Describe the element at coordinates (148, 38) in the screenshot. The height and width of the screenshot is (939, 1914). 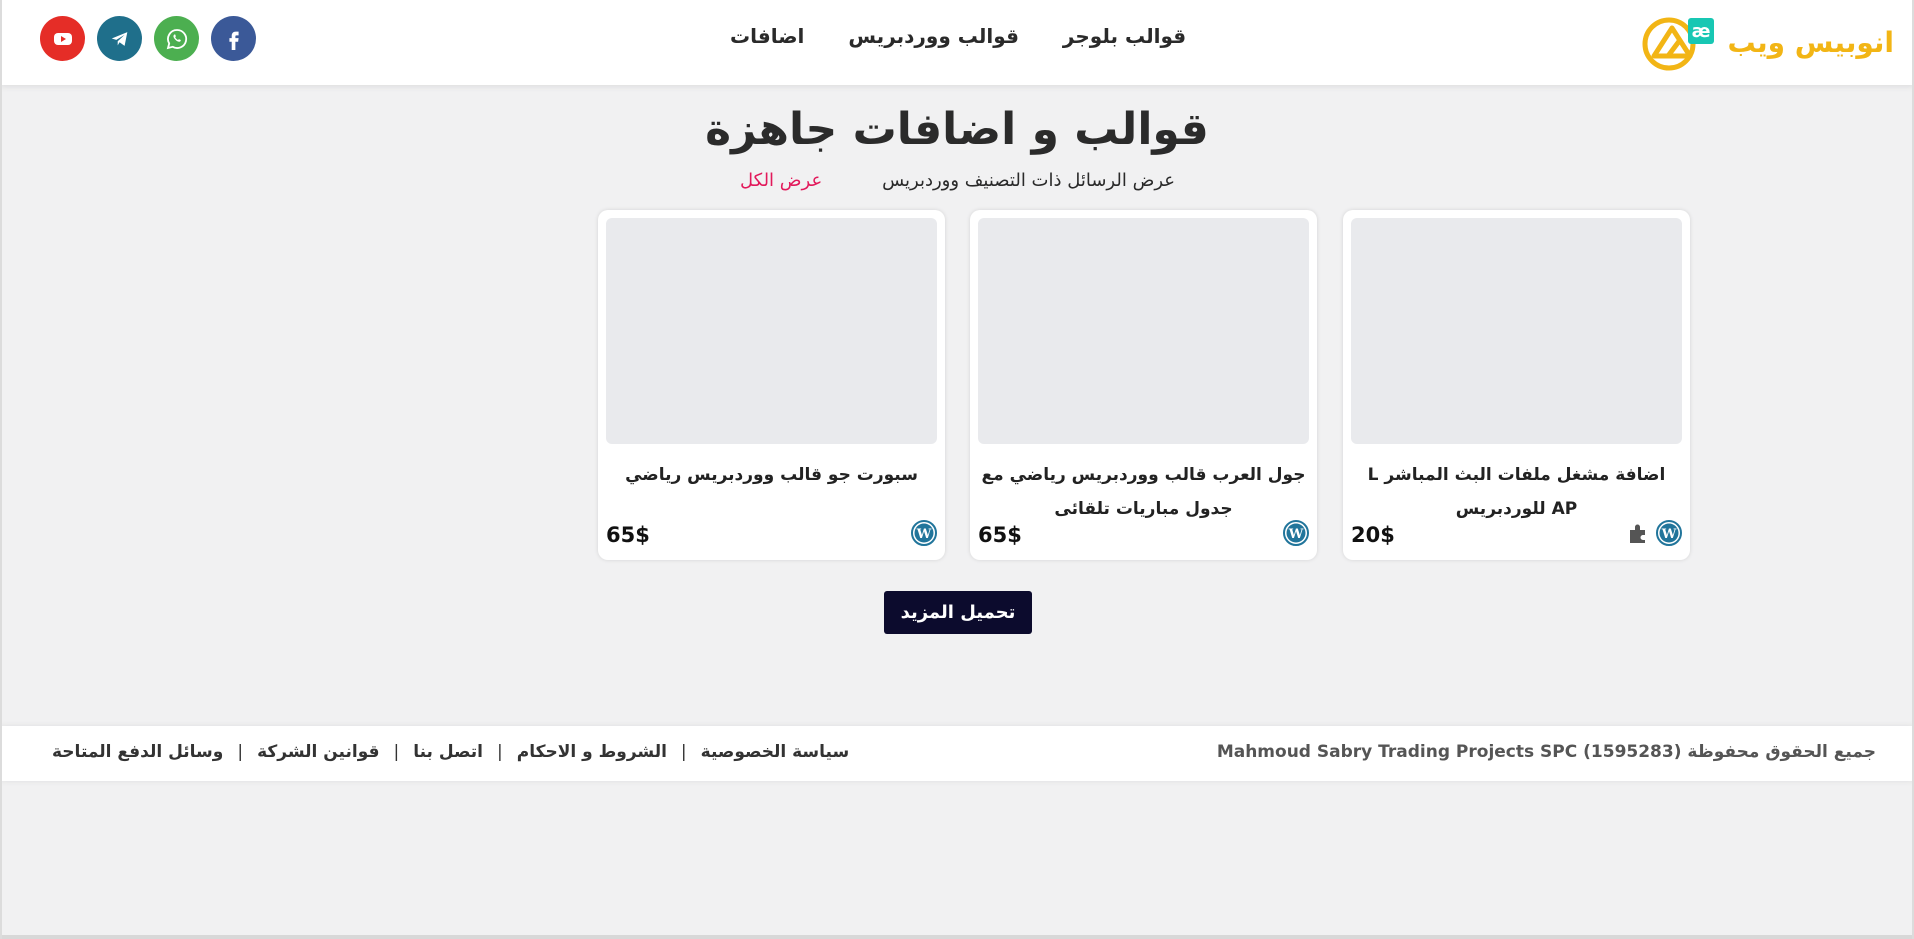
I see `social-links` at that location.